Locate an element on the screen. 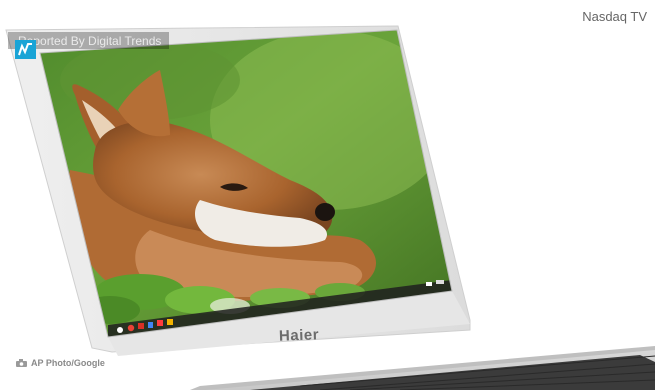  photo-credit: AP Photo/Google is located at coordinates (60, 363).